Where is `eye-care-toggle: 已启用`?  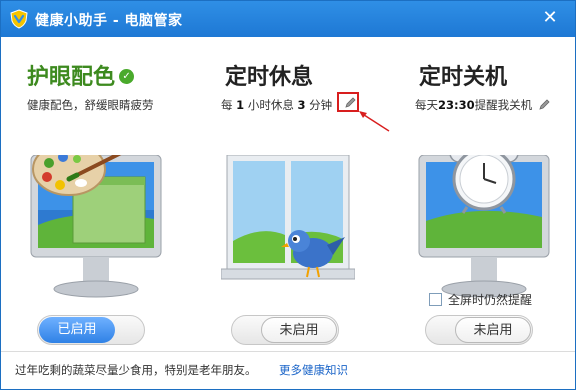 eye-care-toggle: 已启用 is located at coordinates (91, 330).